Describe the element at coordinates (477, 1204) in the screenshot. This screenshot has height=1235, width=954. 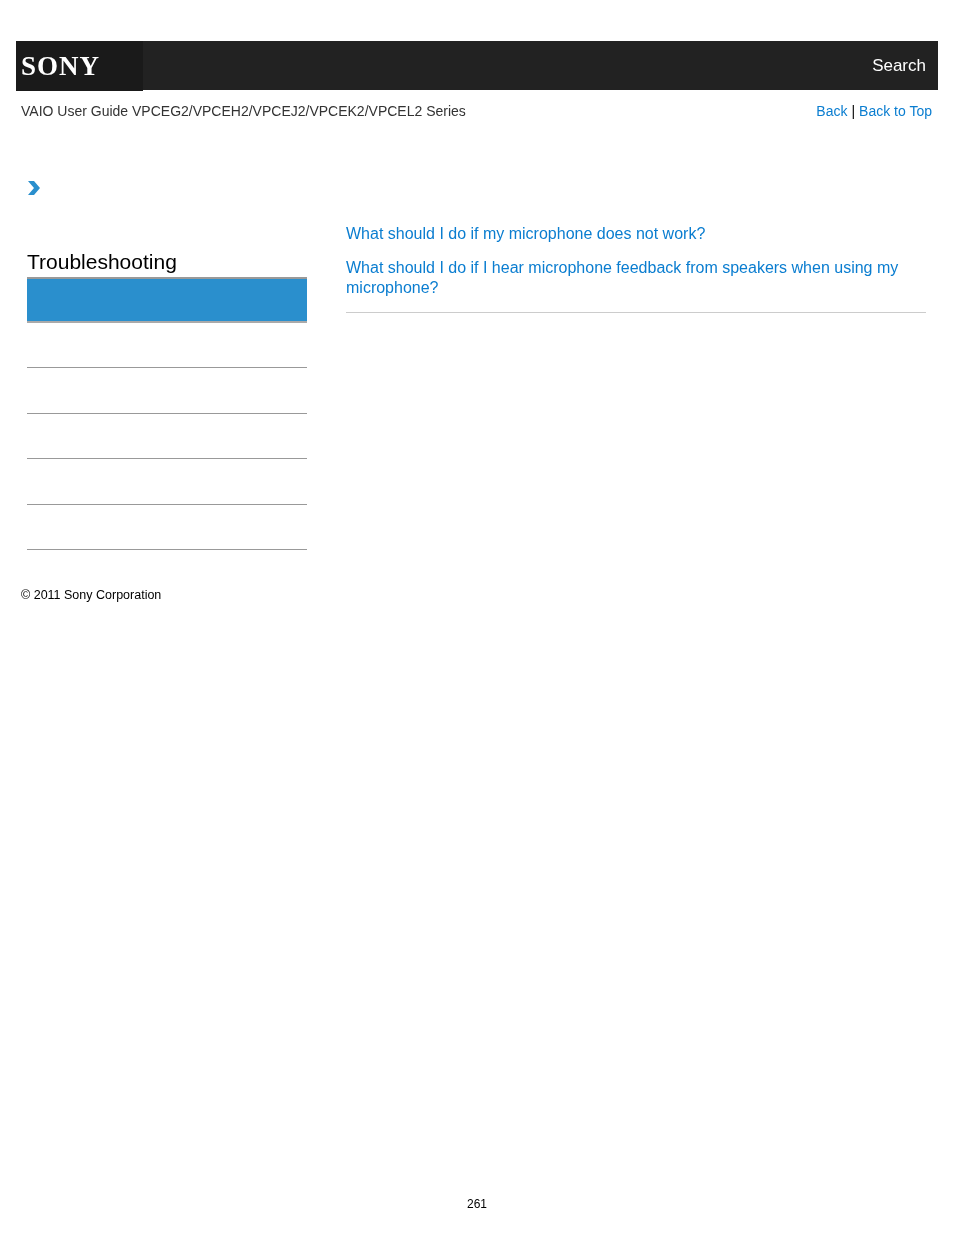
I see `page-number: 261` at that location.